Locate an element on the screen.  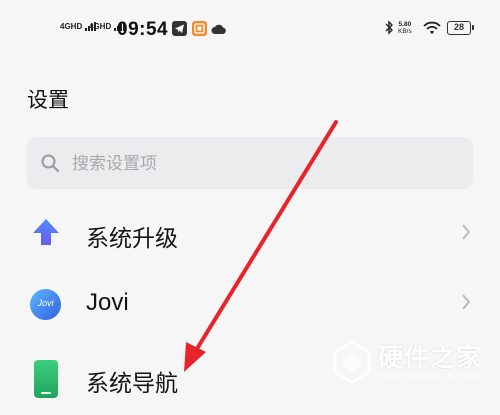
settings-item-label: Jovi is located at coordinates (107, 302).